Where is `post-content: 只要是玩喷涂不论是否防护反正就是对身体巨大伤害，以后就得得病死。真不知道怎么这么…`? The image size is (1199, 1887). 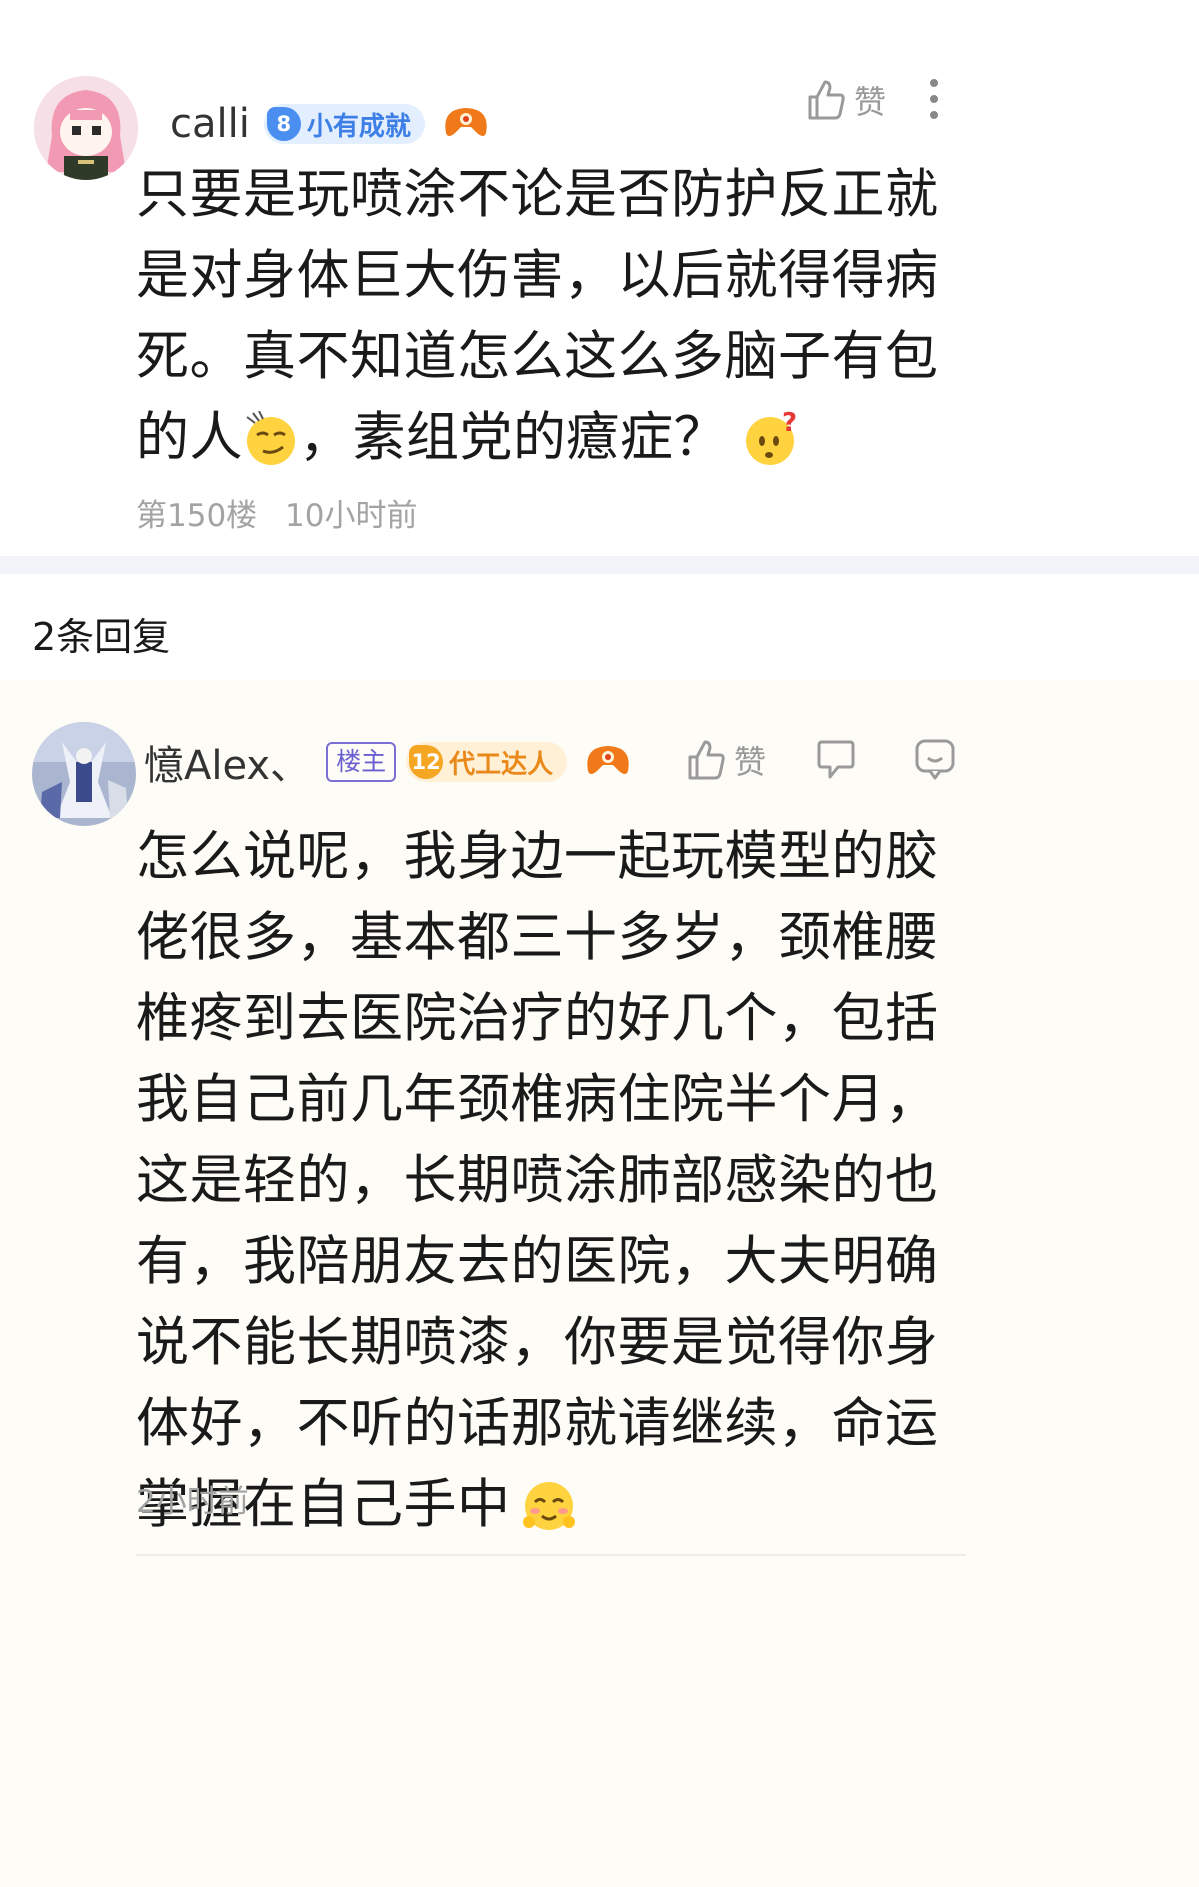 post-content: 只要是玩喷涂不论是否防护反正就是对身体巨大伤害，以后就得得病死。真不知道怎么这么… is located at coordinates (556, 322).